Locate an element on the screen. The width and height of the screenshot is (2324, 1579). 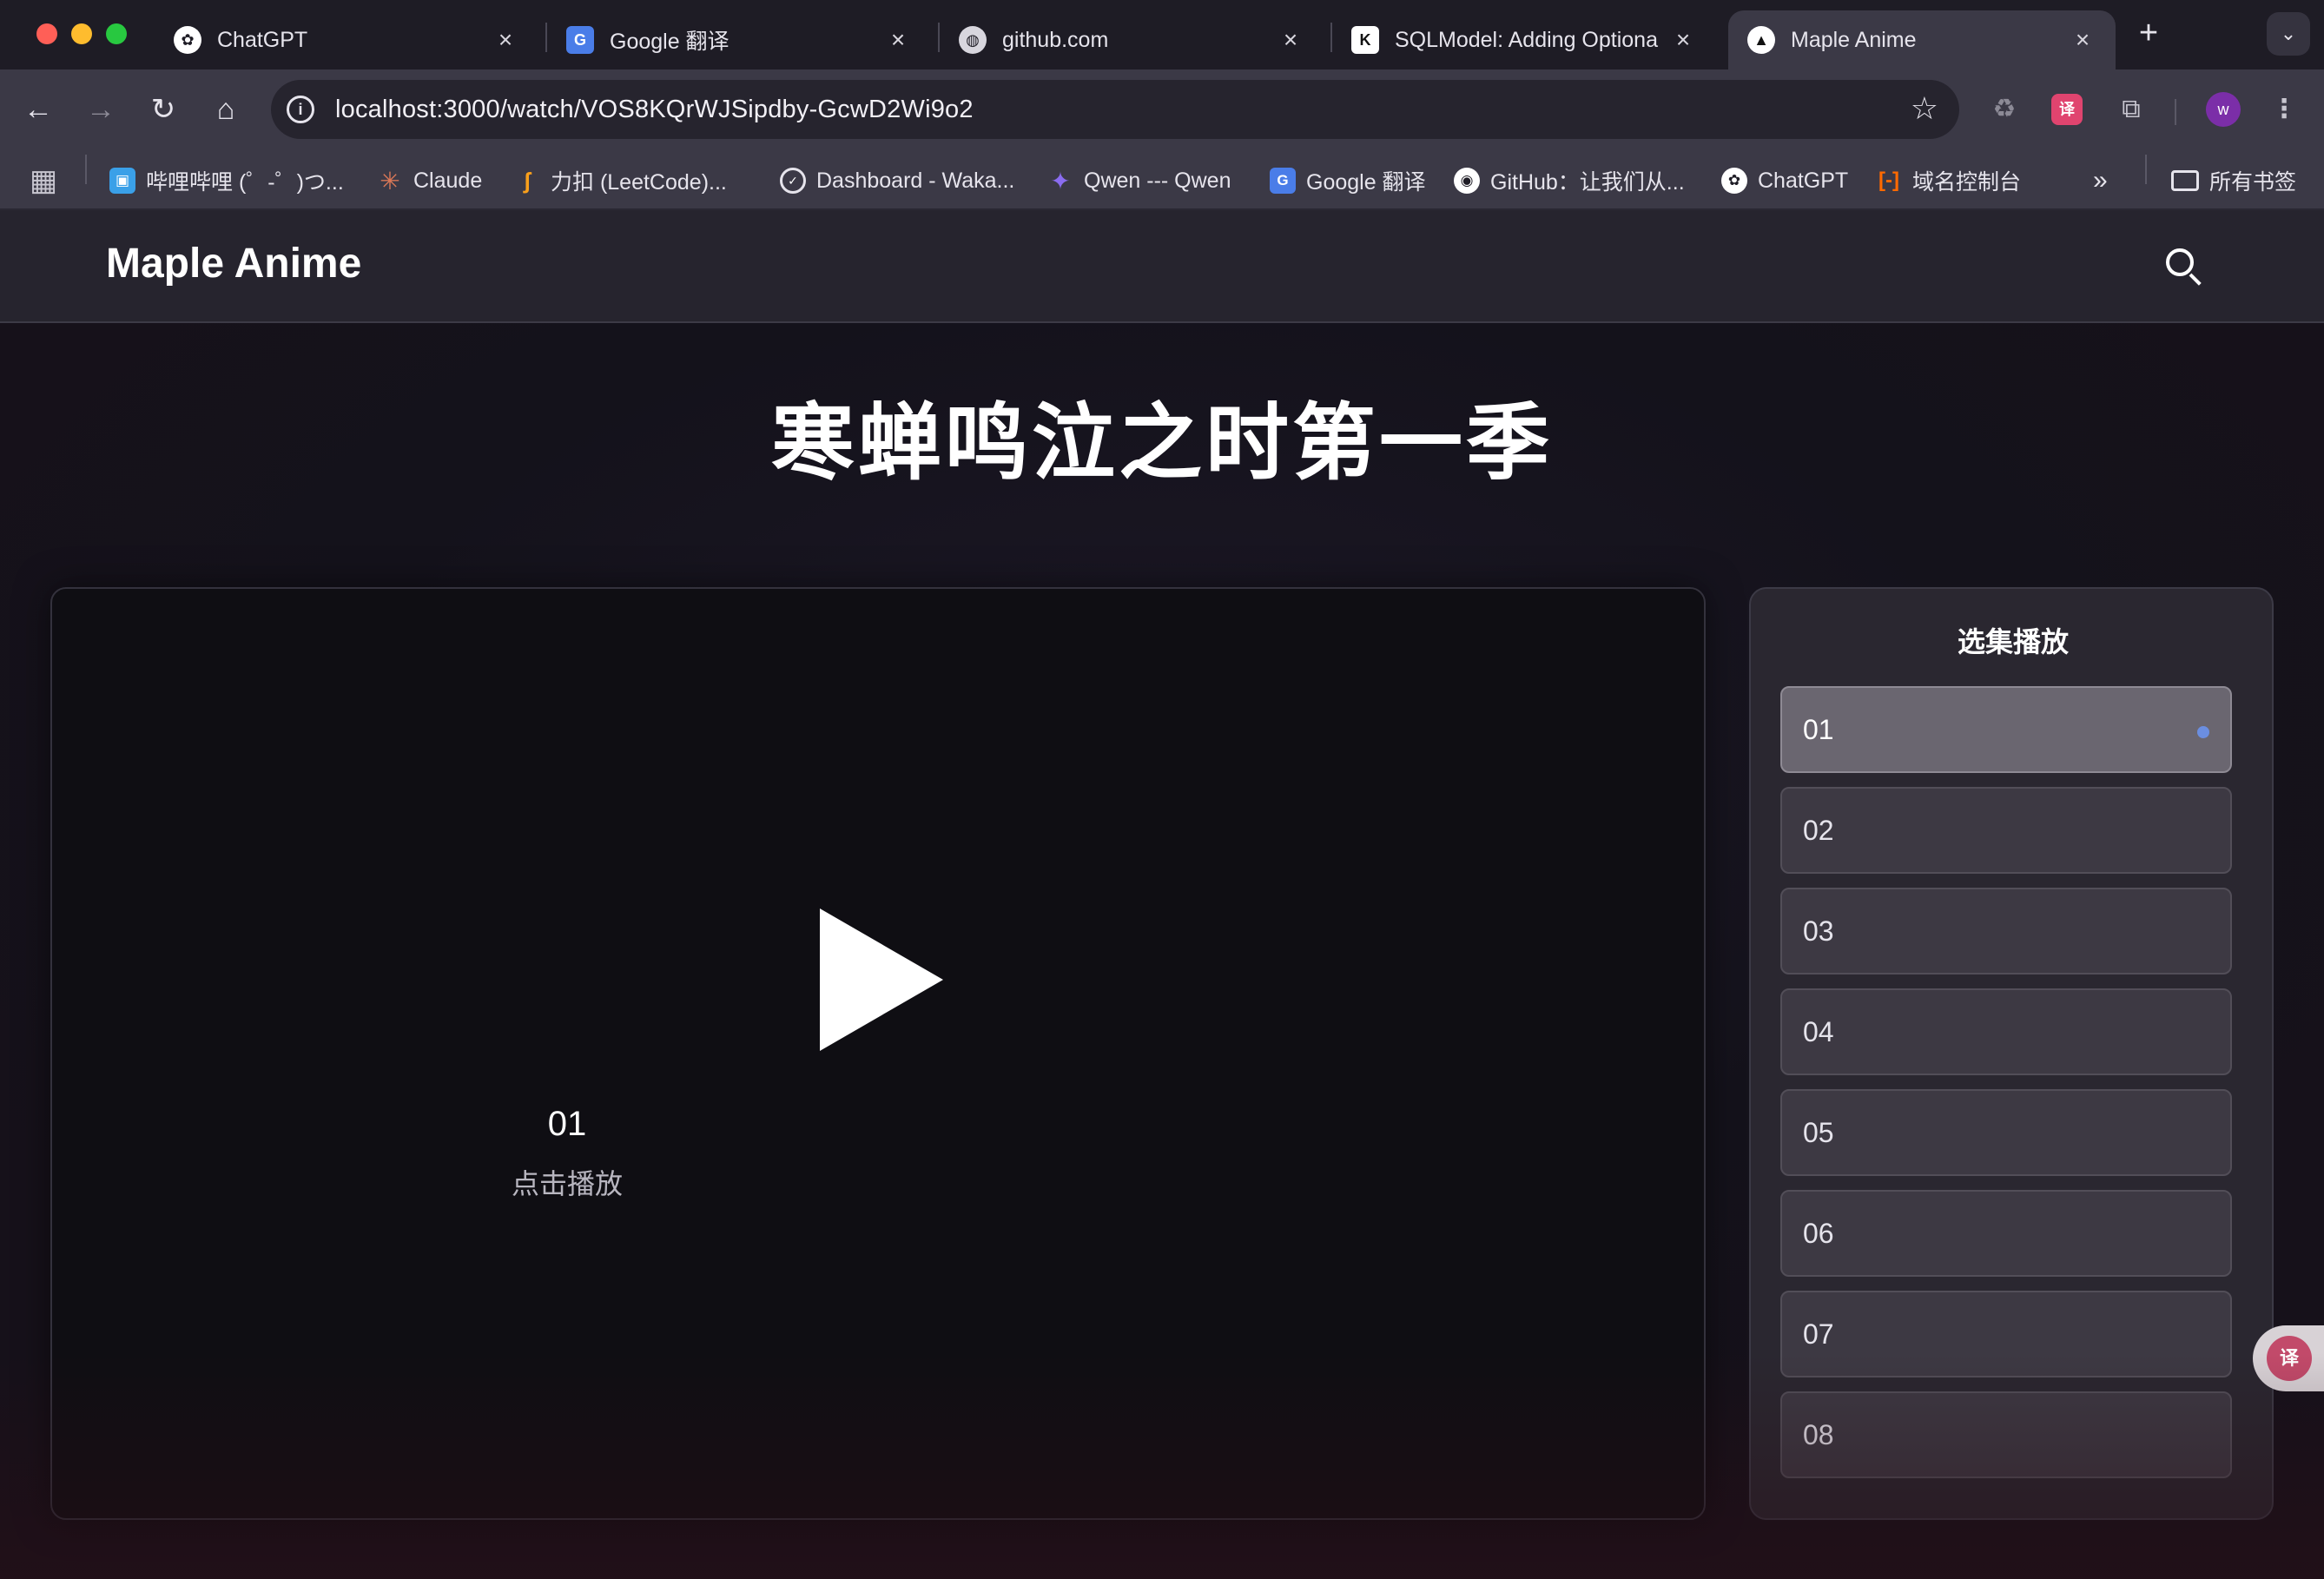
bookmark-label: ChatGPT is located at coordinates (1803, 180).